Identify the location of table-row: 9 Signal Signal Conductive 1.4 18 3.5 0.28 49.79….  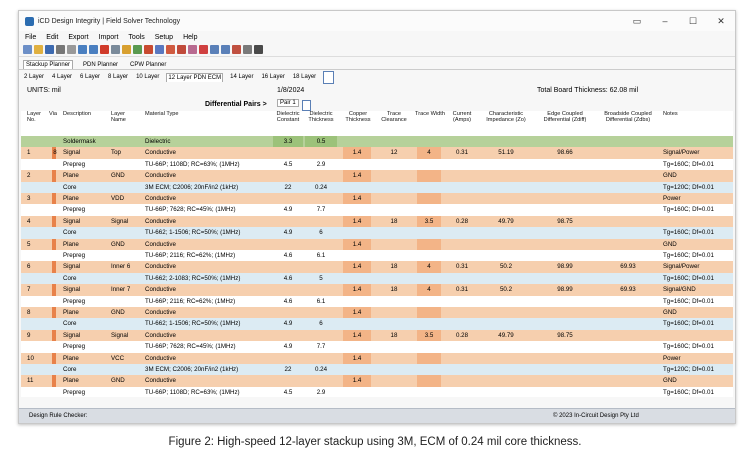
(377, 335).